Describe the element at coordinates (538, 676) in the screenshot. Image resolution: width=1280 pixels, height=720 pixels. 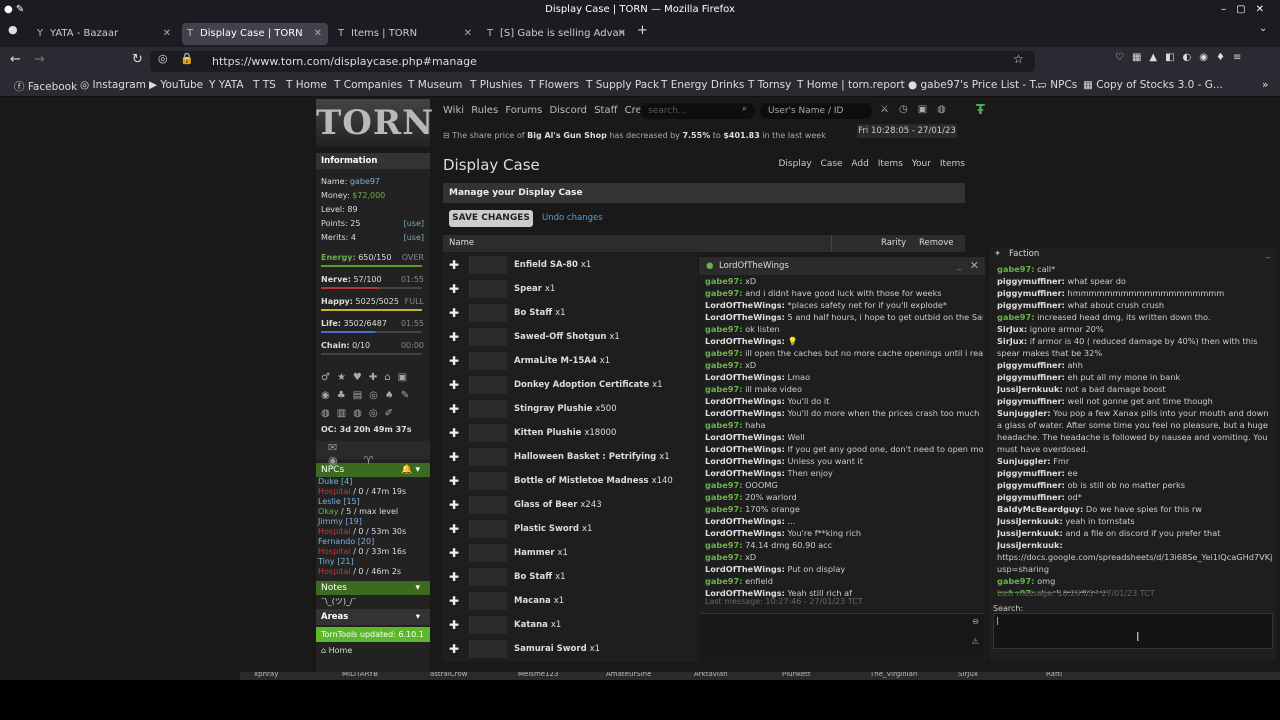
I see `chat-tab: Meisme123` at that location.